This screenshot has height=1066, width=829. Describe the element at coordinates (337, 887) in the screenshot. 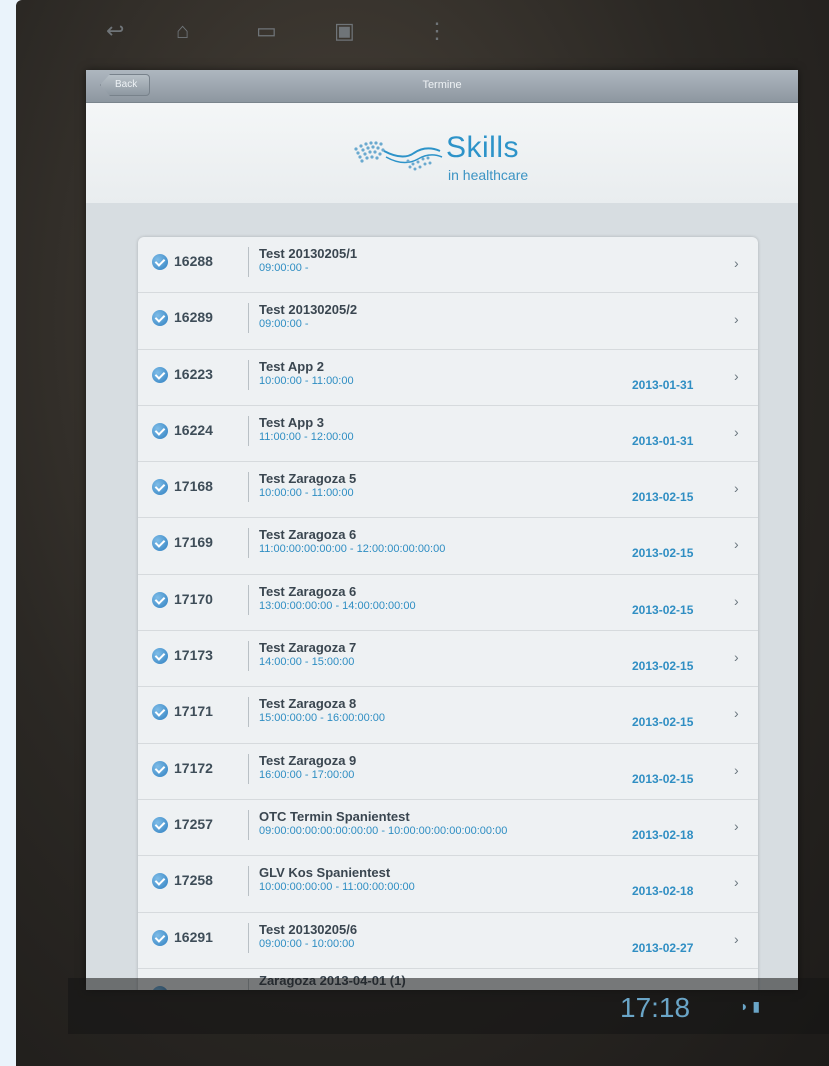

I see `appointment-time: 10:00:00:00:00 - 11:00:00:00:00` at that location.